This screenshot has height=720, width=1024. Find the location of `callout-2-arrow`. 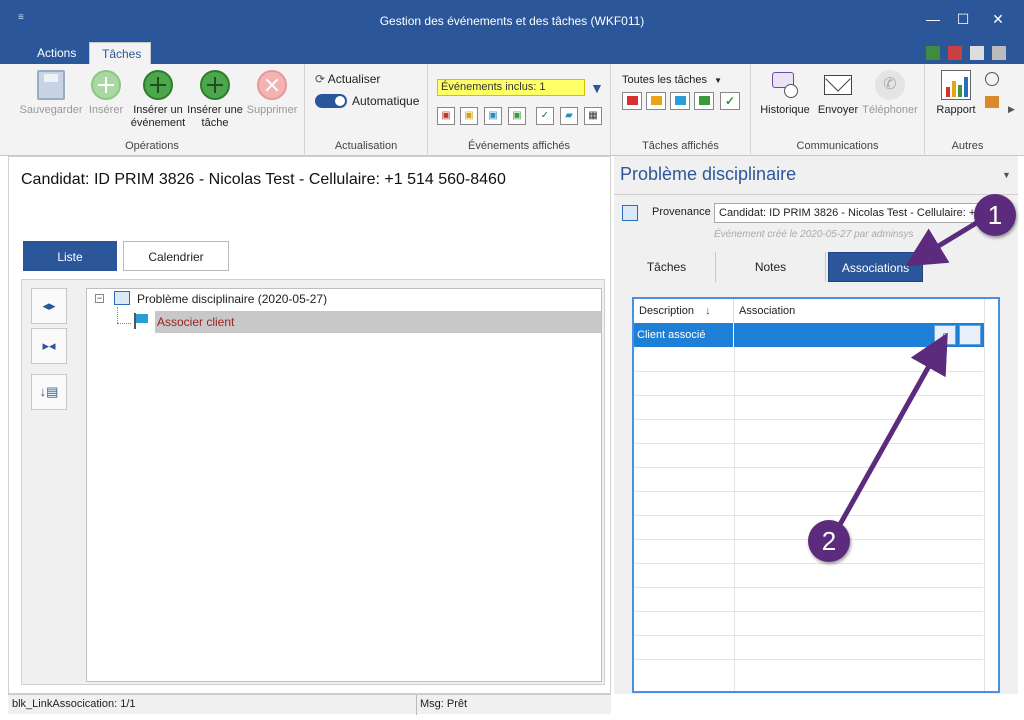

callout-2-arrow is located at coordinates (891, 431).